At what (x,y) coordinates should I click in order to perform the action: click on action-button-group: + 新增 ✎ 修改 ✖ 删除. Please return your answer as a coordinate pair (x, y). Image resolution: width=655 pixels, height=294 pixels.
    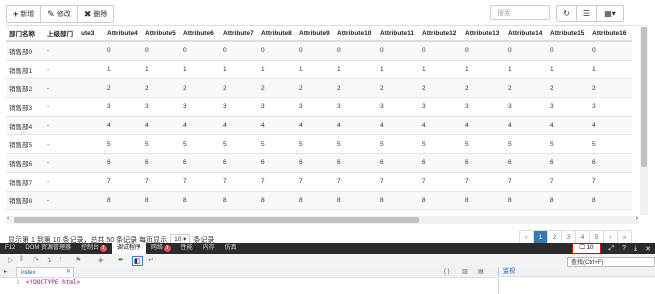
    Looking at the image, I should click on (60, 14).